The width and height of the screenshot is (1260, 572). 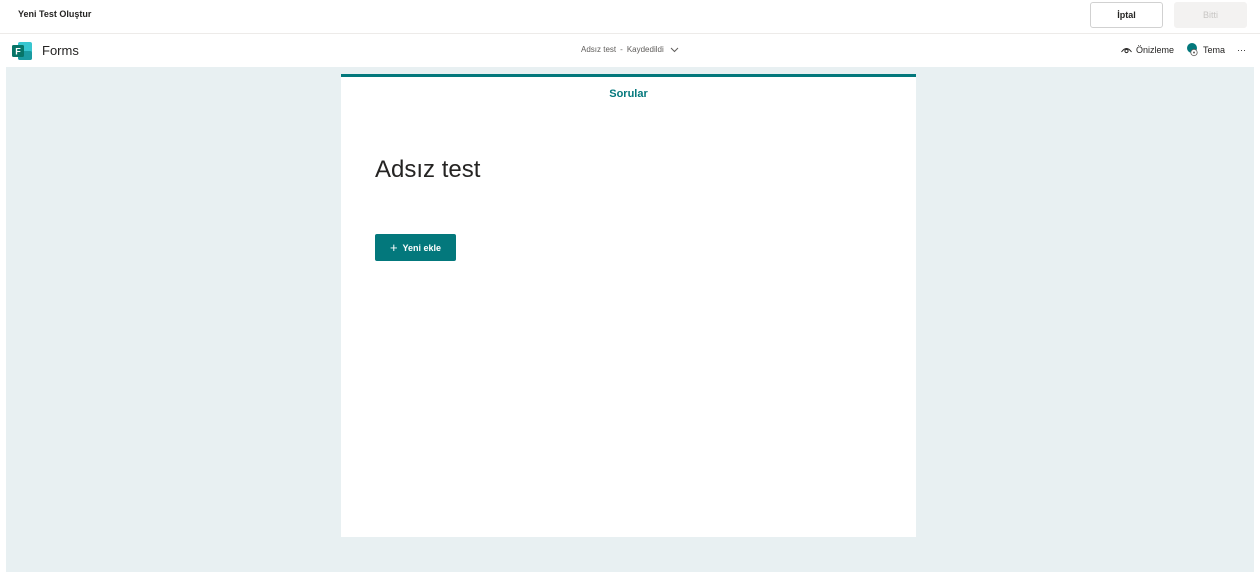 I want to click on dialog-title: Yeni Test Oluştur, so click(x=55, y=14).